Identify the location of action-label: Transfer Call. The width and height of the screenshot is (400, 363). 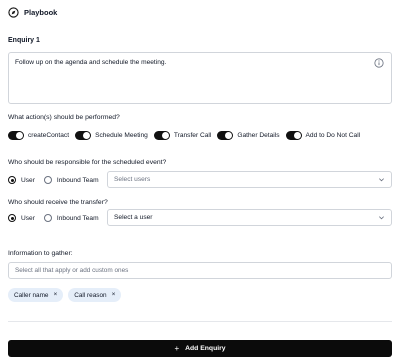
(192, 135).